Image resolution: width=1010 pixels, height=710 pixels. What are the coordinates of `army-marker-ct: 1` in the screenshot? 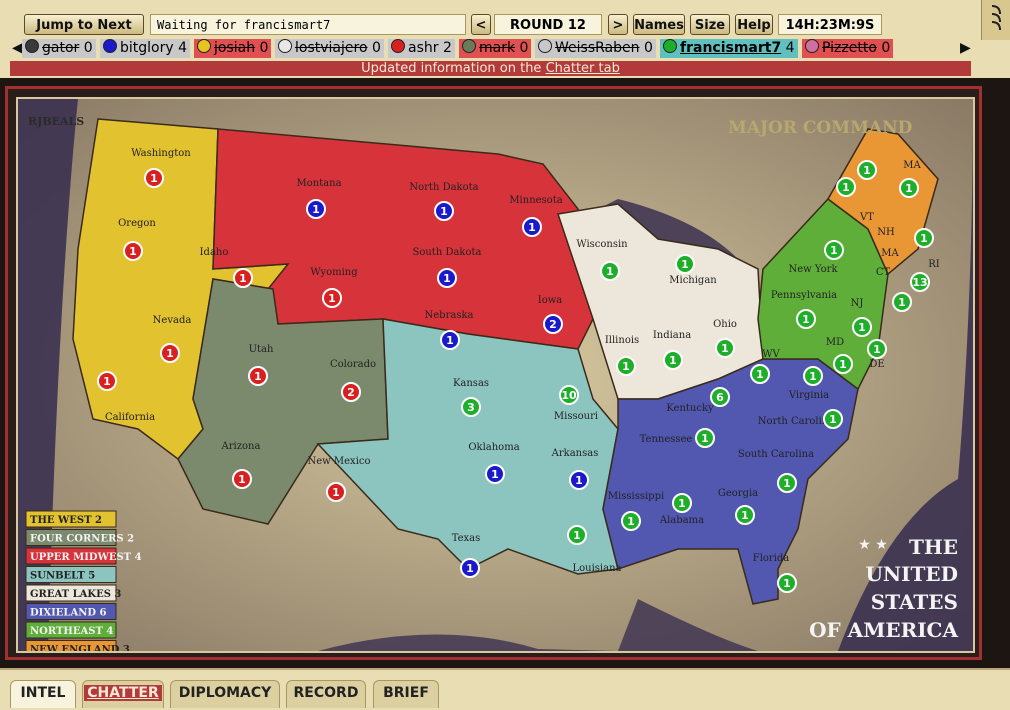 It's located at (902, 302).